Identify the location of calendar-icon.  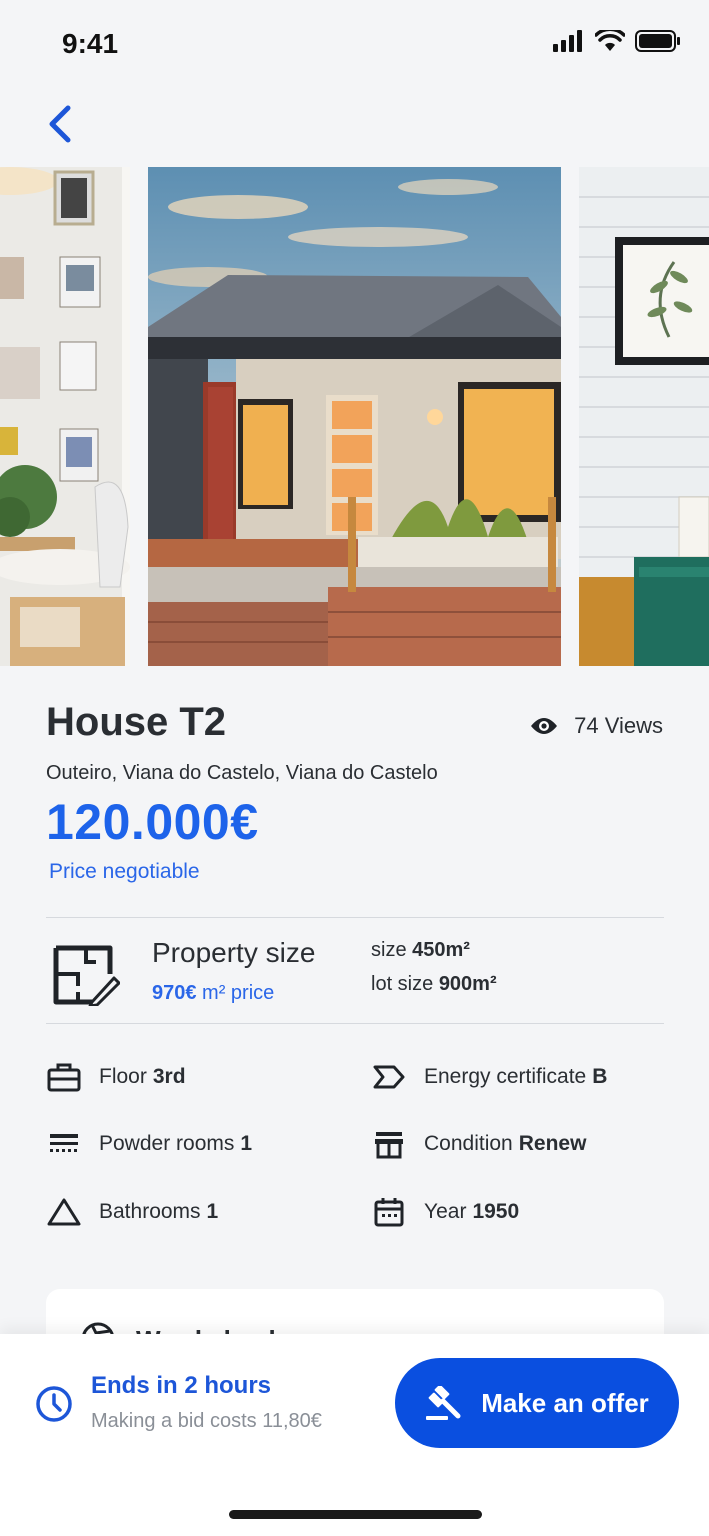
(389, 1212).